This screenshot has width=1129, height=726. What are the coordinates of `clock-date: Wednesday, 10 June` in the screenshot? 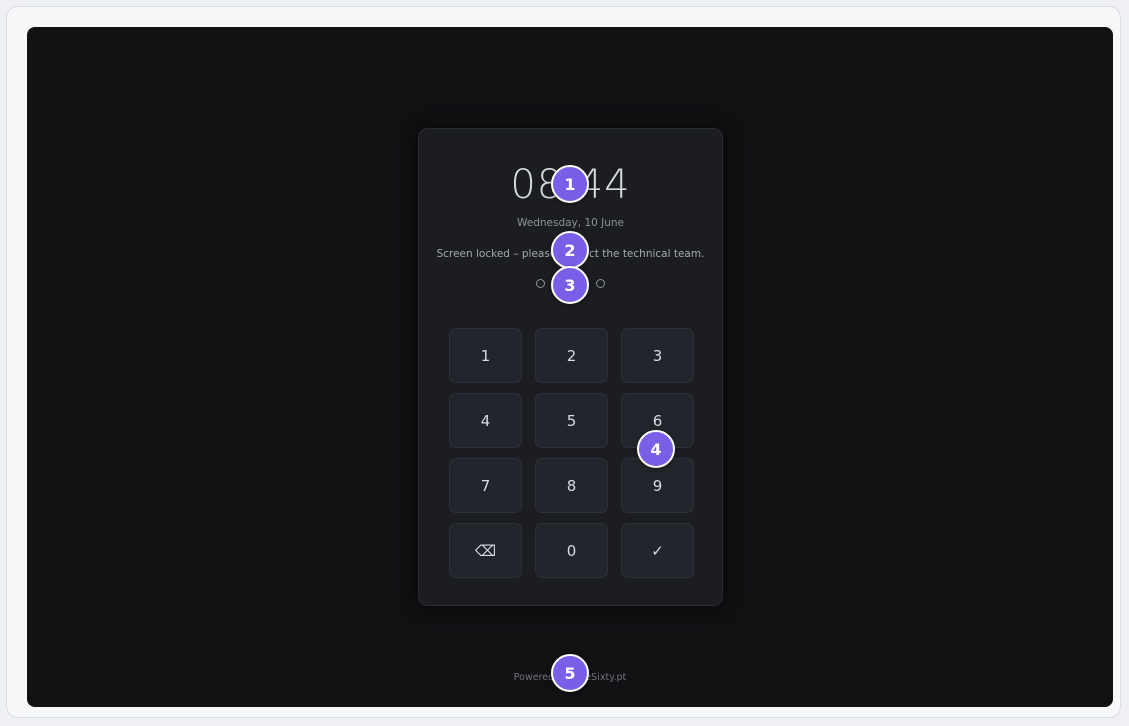 It's located at (570, 223).